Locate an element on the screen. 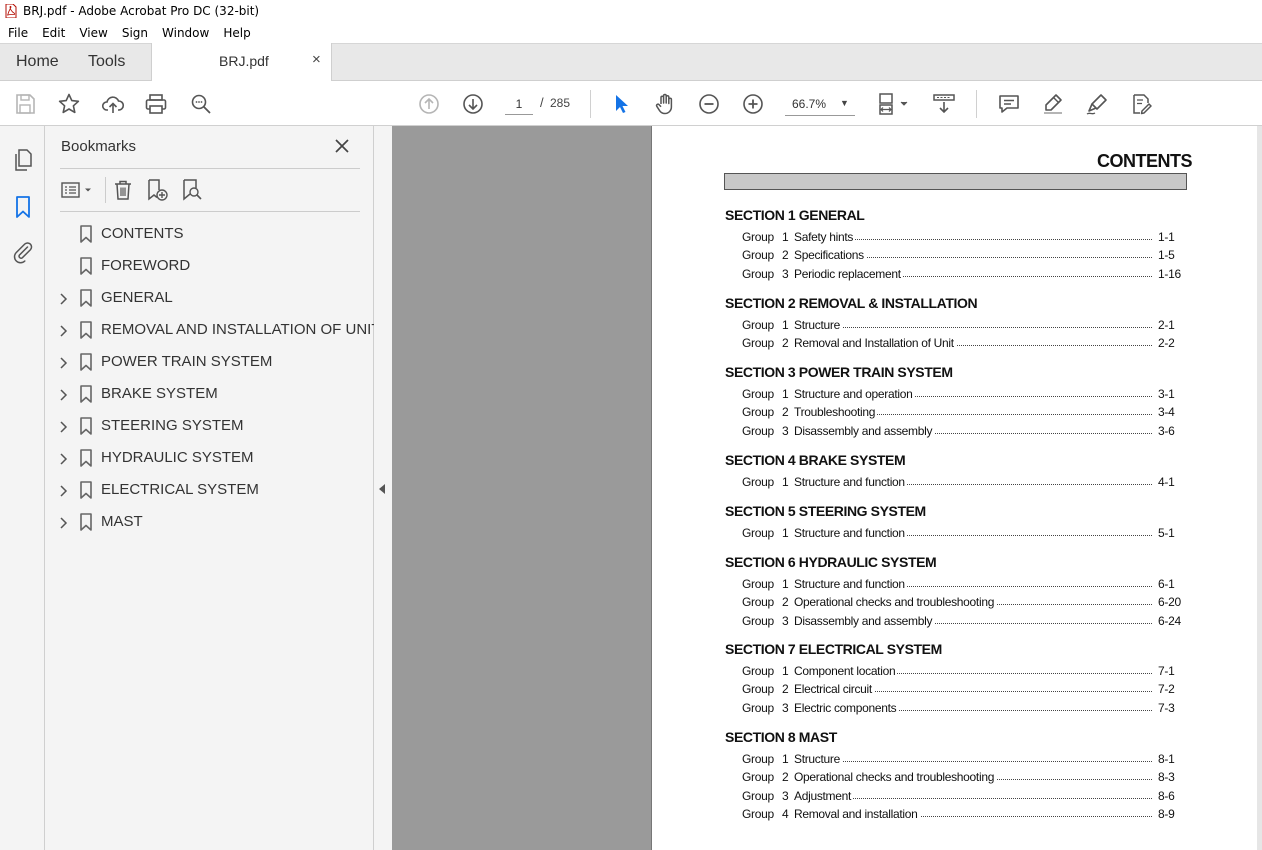  print-icon is located at coordinates (156, 104).